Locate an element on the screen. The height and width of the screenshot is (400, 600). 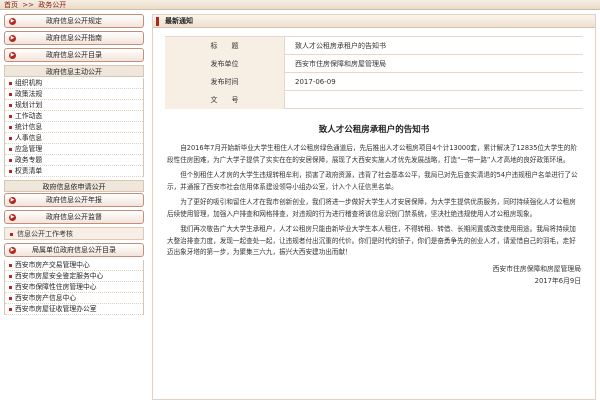
sidebar-item: 西安市保障性住房管理中心 is located at coordinates (74, 287).